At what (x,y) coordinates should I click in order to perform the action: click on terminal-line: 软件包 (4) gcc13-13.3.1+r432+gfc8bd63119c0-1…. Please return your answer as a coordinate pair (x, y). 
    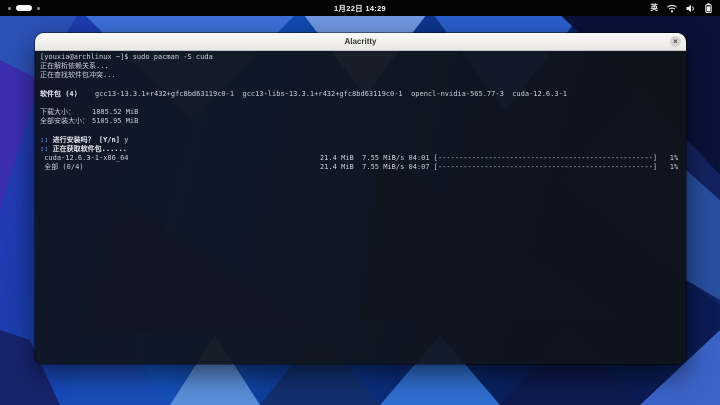
    Looking at the image, I should click on (360, 94).